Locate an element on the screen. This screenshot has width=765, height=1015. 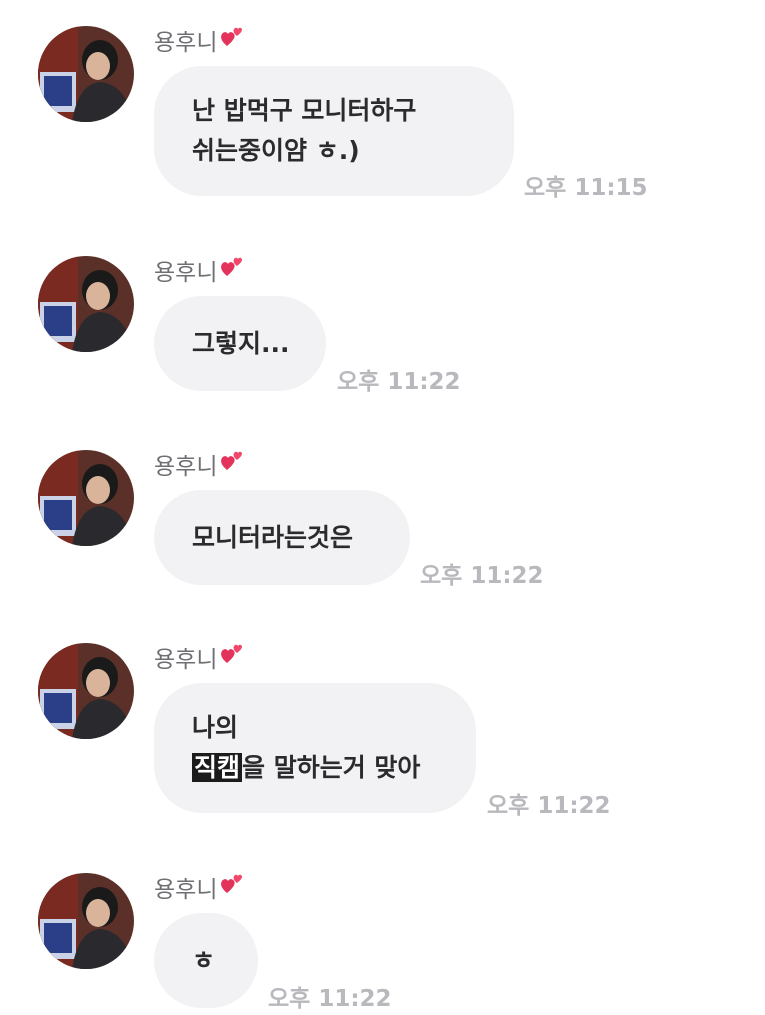
message-bubble: 모니터라는것은 is located at coordinates (282, 537).